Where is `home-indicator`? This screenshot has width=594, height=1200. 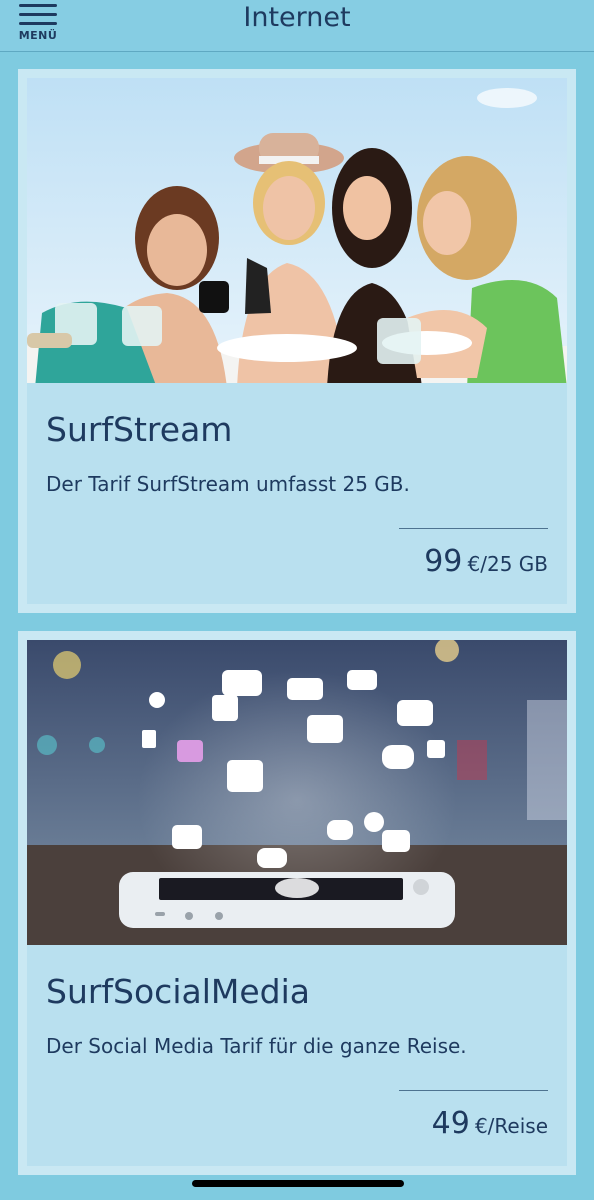
home-indicator is located at coordinates (298, 1183).